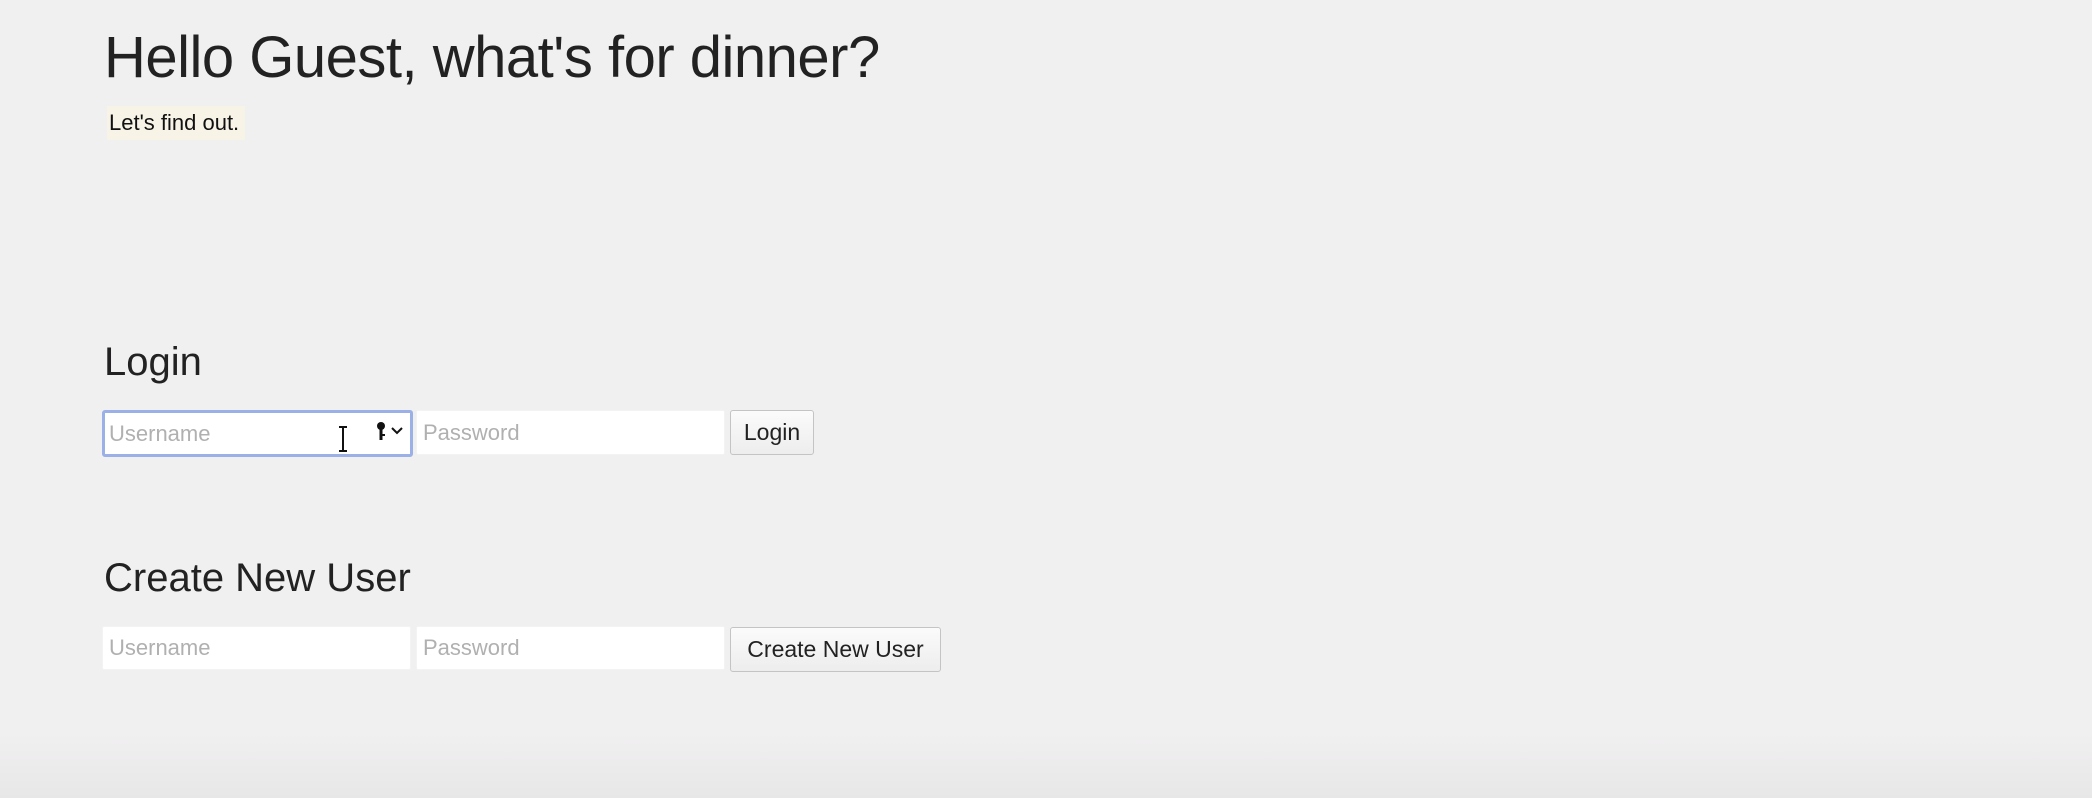 The height and width of the screenshot is (798, 2092). Describe the element at coordinates (397, 431) in the screenshot. I see `chevron-down-icon` at that location.